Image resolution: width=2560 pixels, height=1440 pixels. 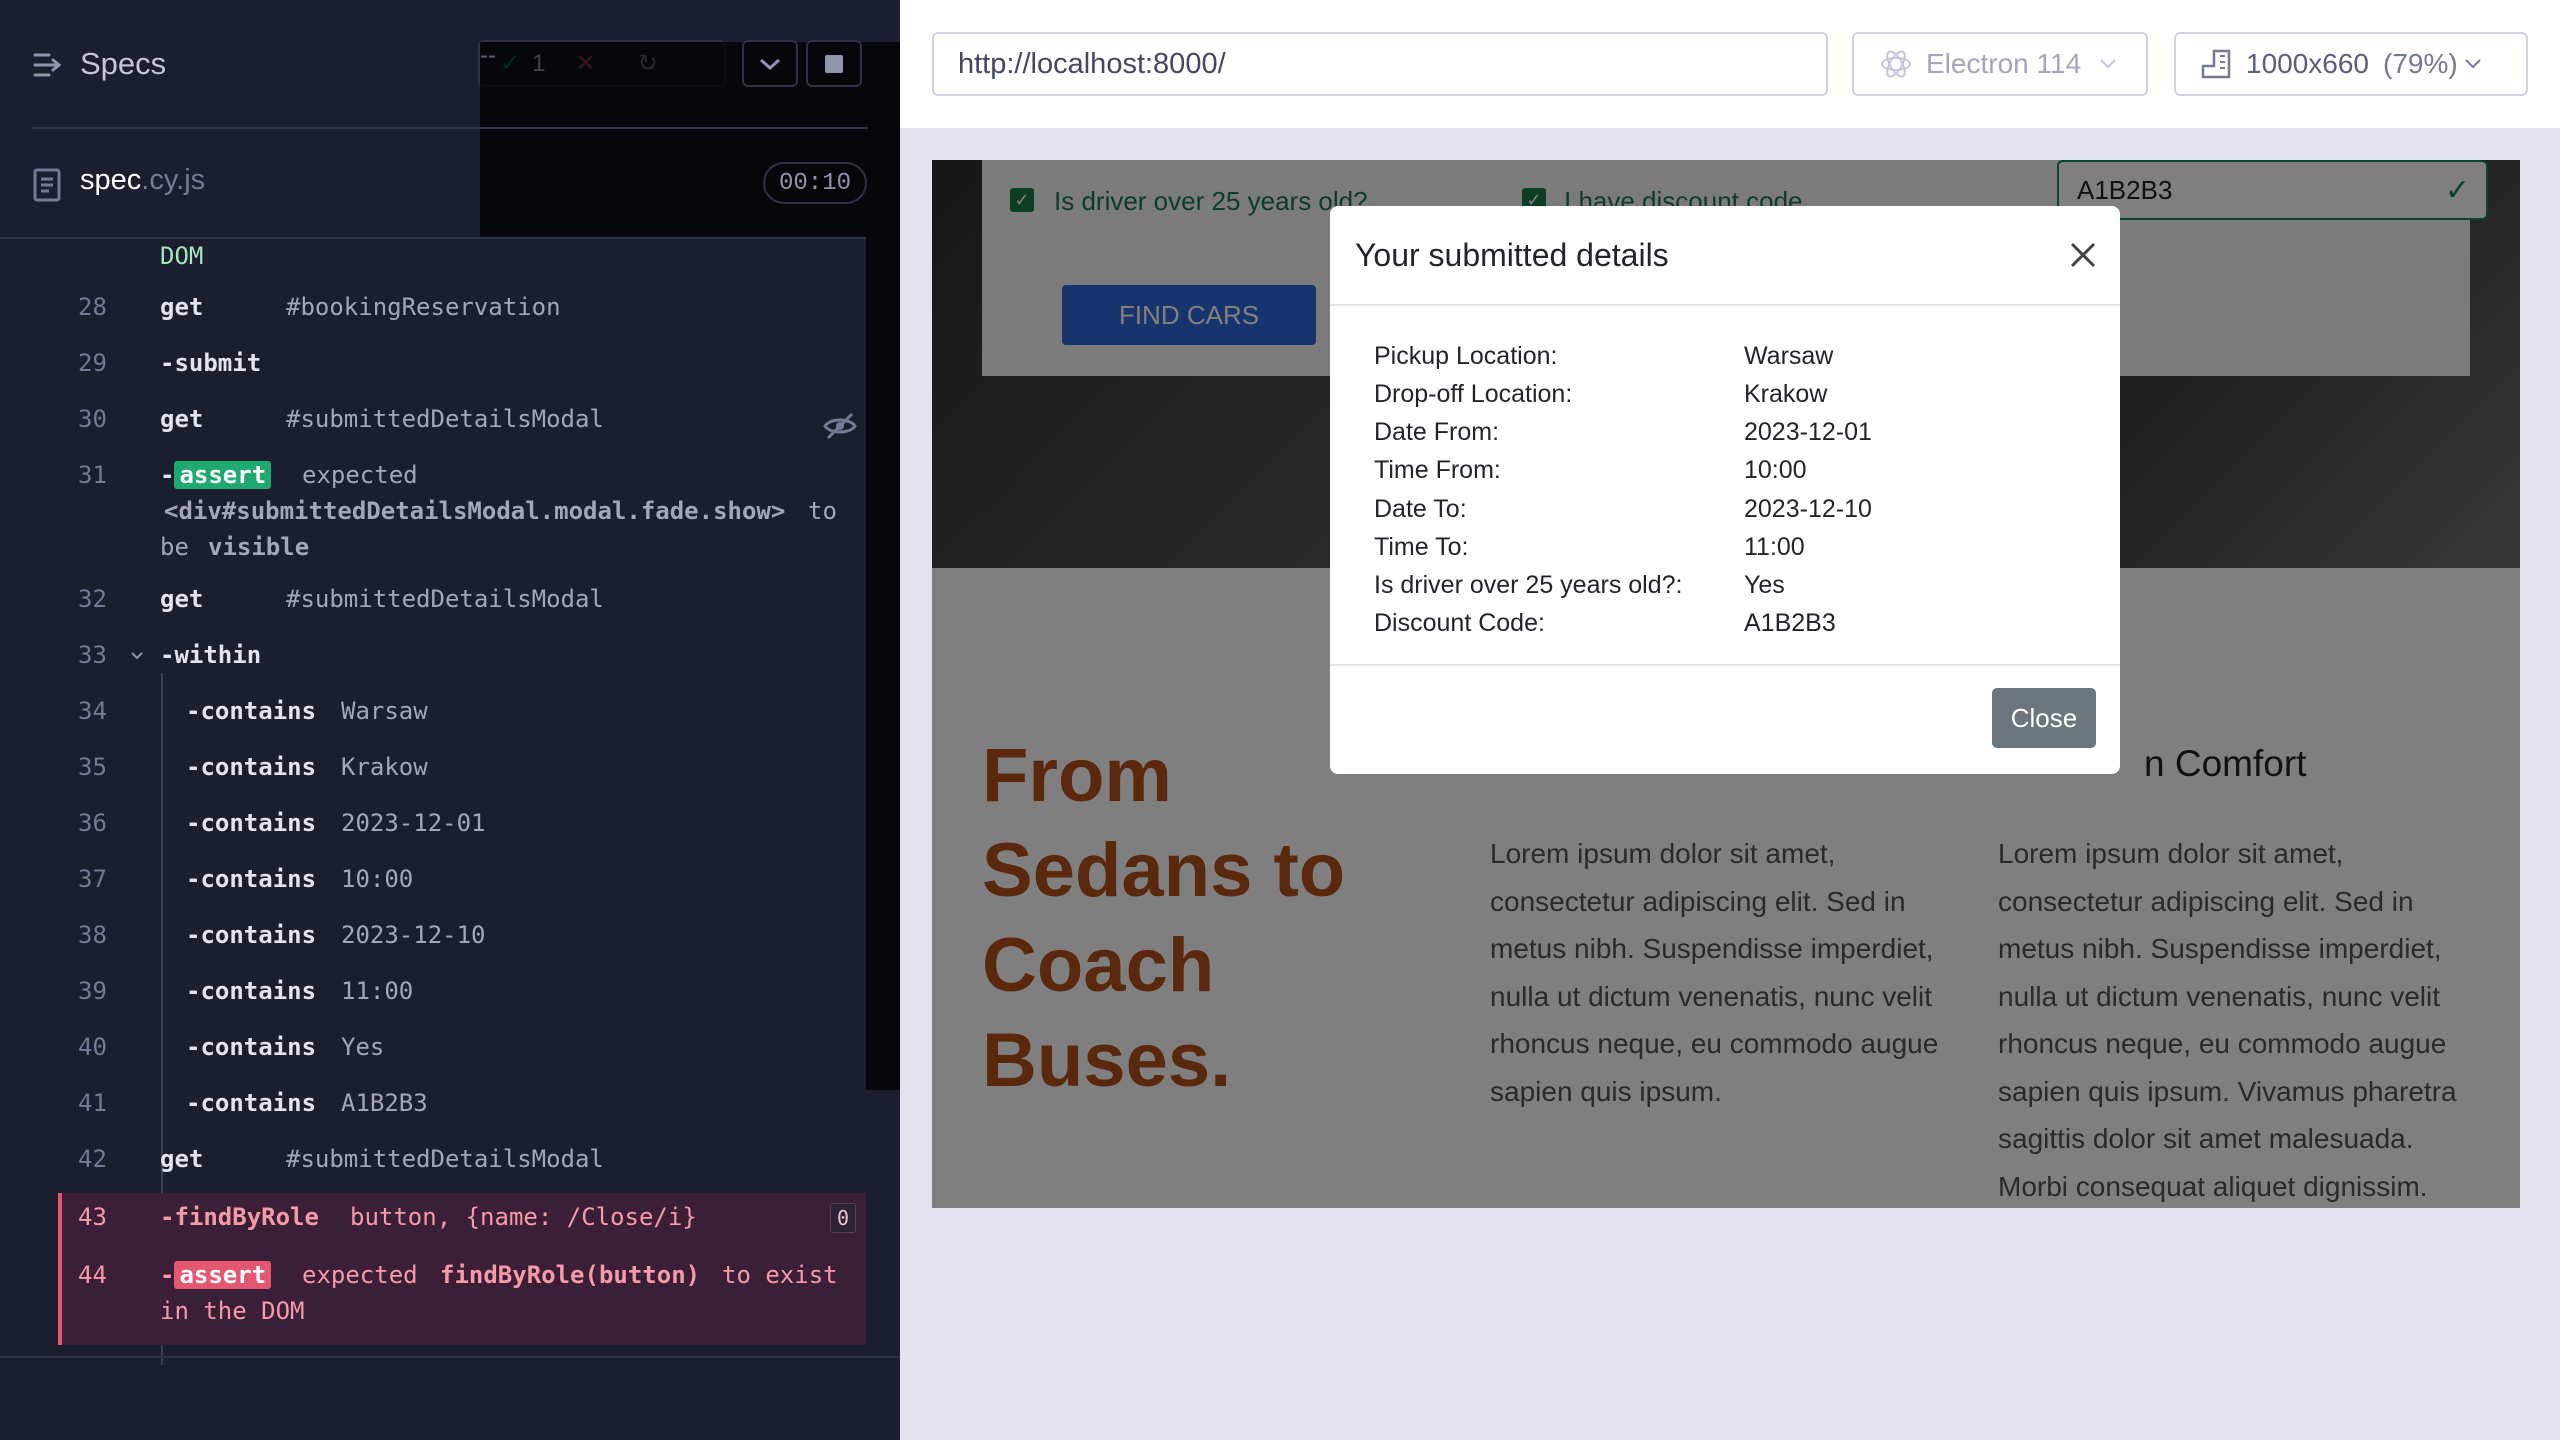 I want to click on modal-title: Your submitted details, so click(x=1512, y=255).